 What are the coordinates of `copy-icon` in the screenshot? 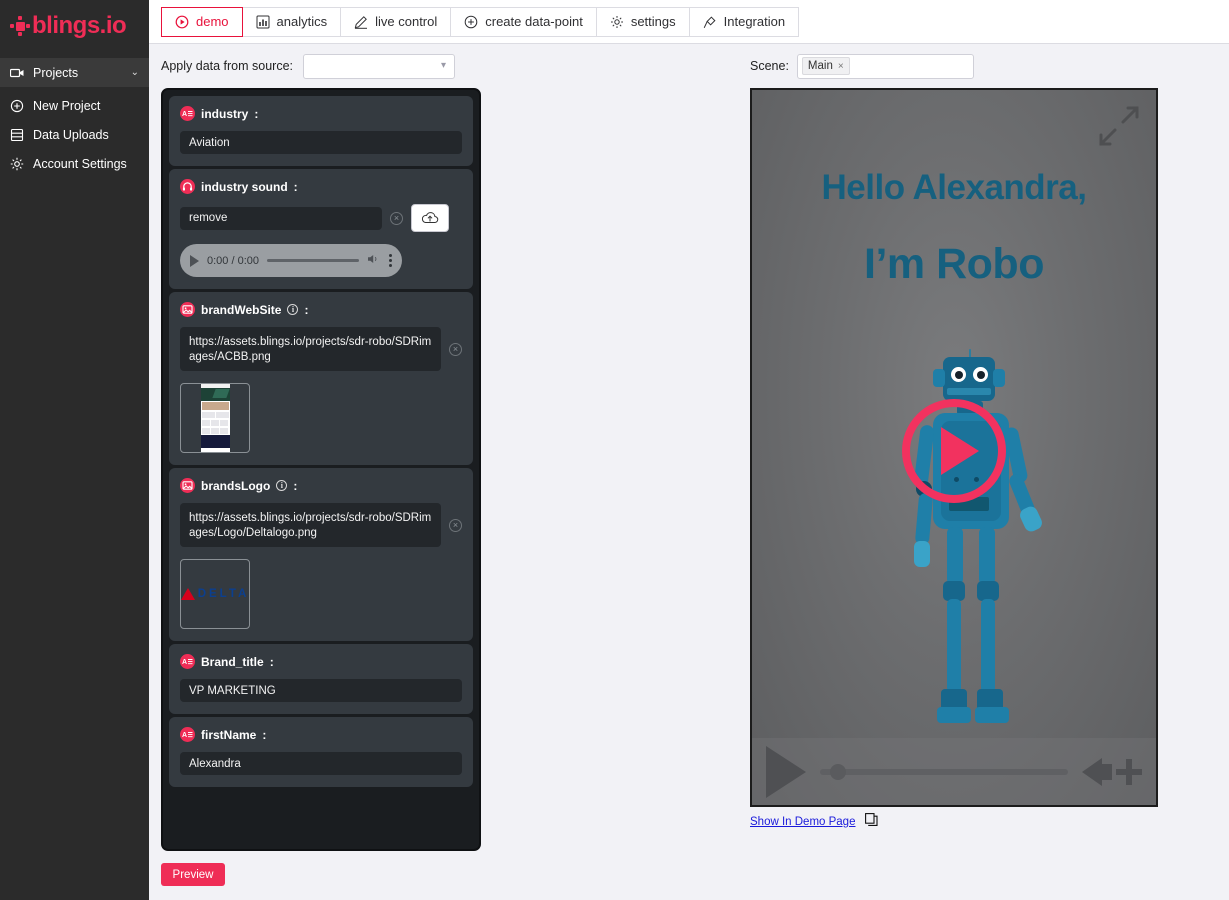 It's located at (872, 822).